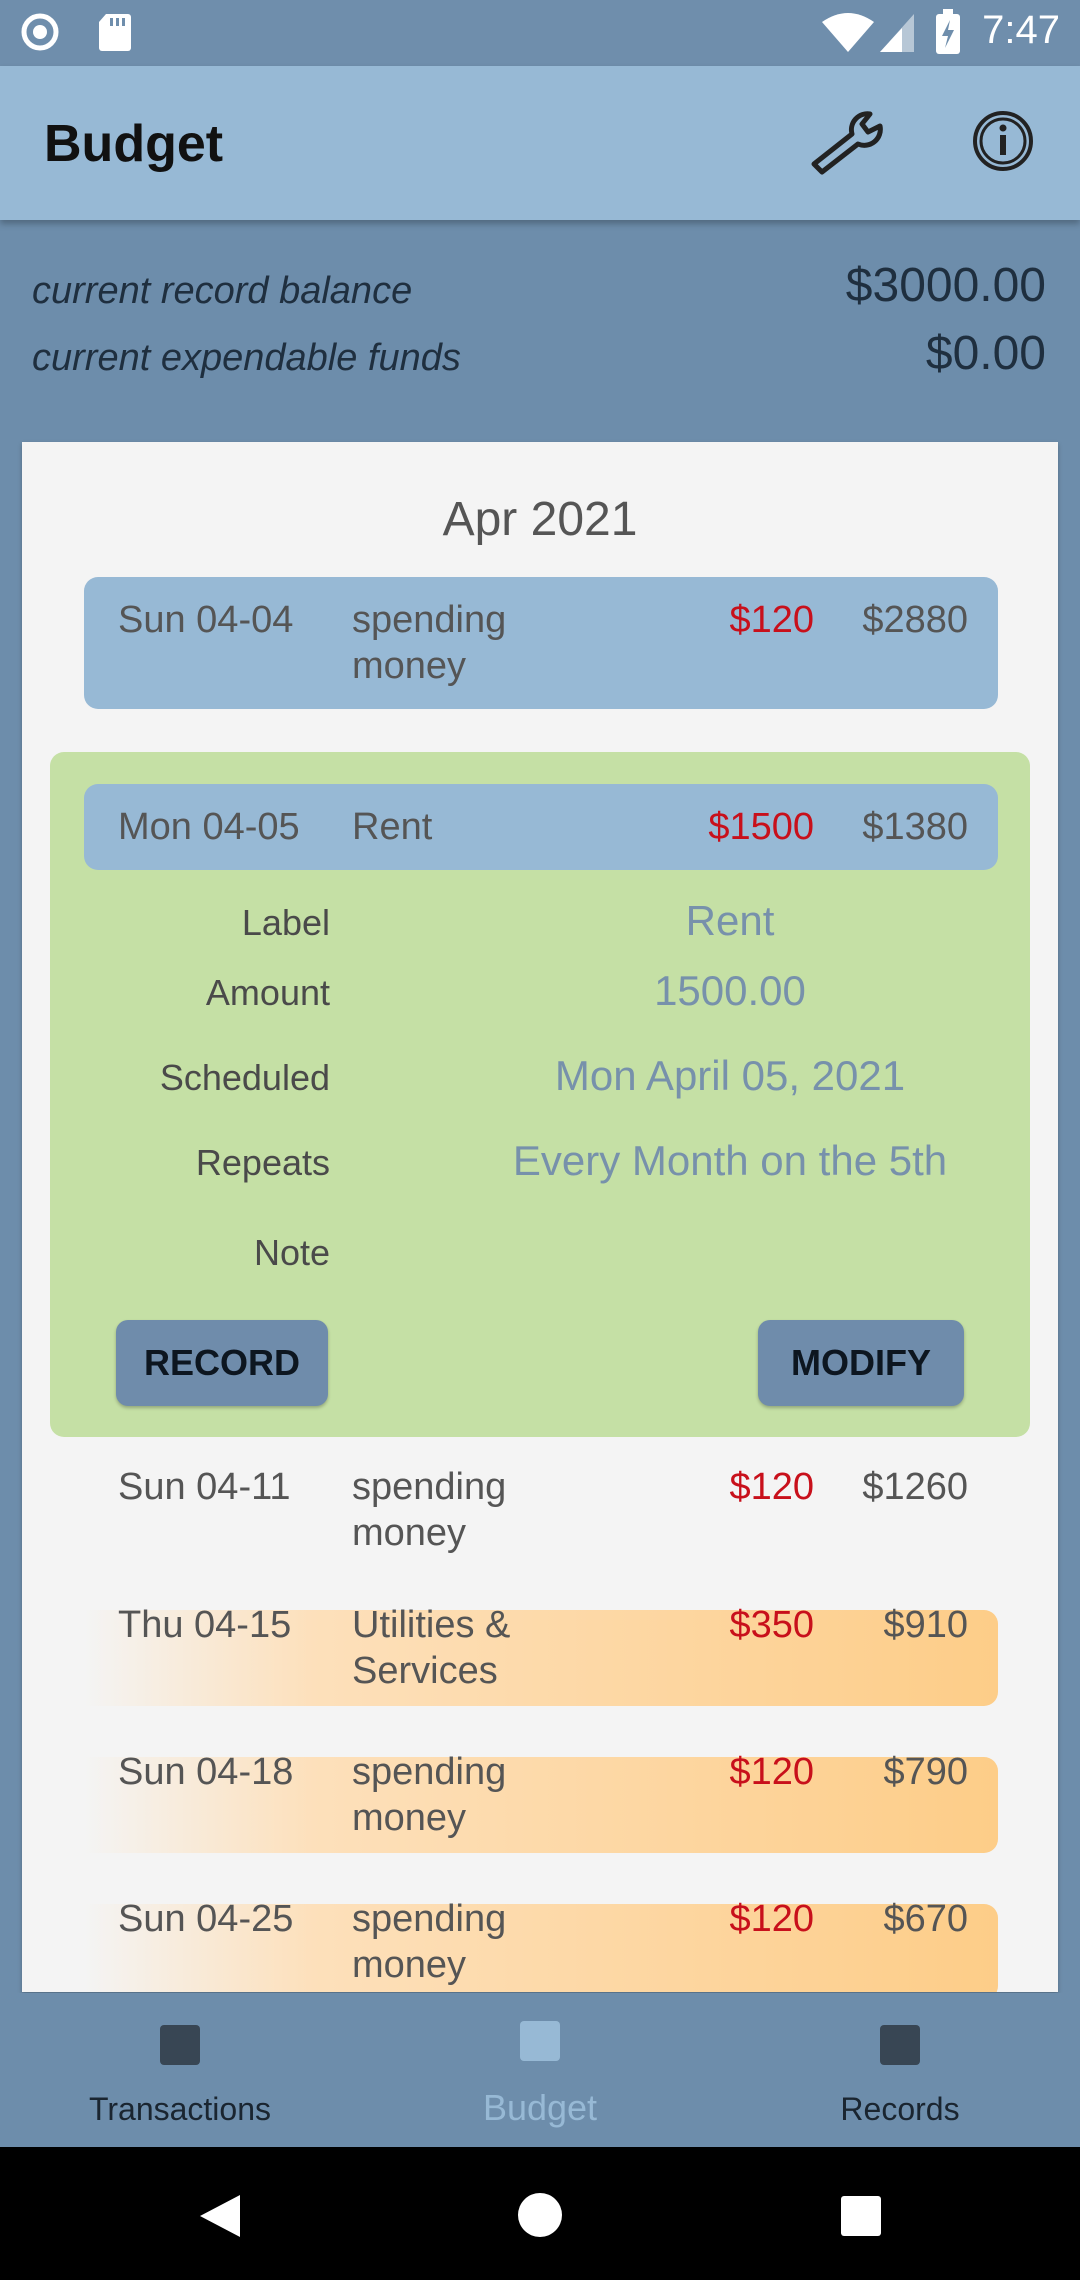 The image size is (1080, 2280). What do you see at coordinates (425, 1671) in the screenshot?
I see `row-label-line2: Services` at bounding box center [425, 1671].